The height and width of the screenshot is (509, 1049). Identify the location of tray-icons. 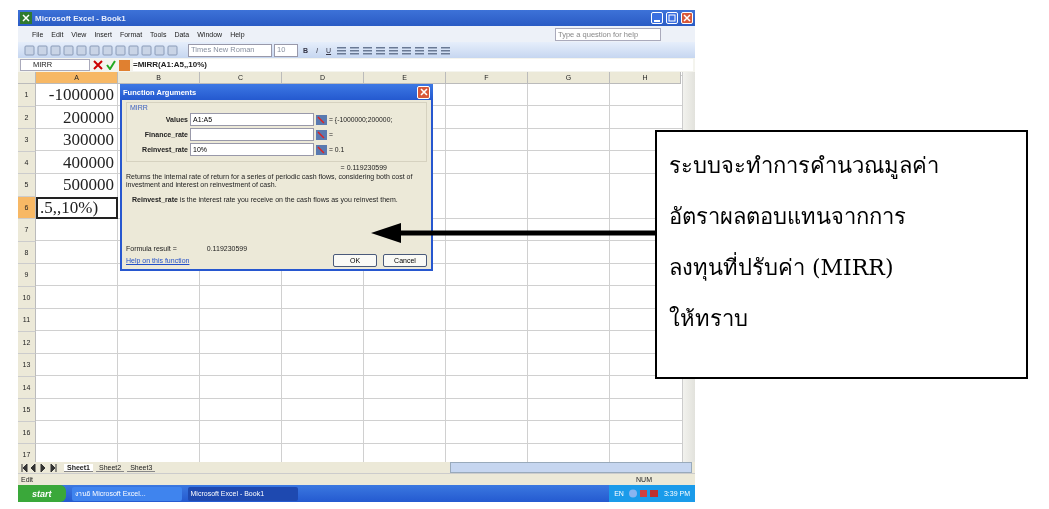
(643, 493).